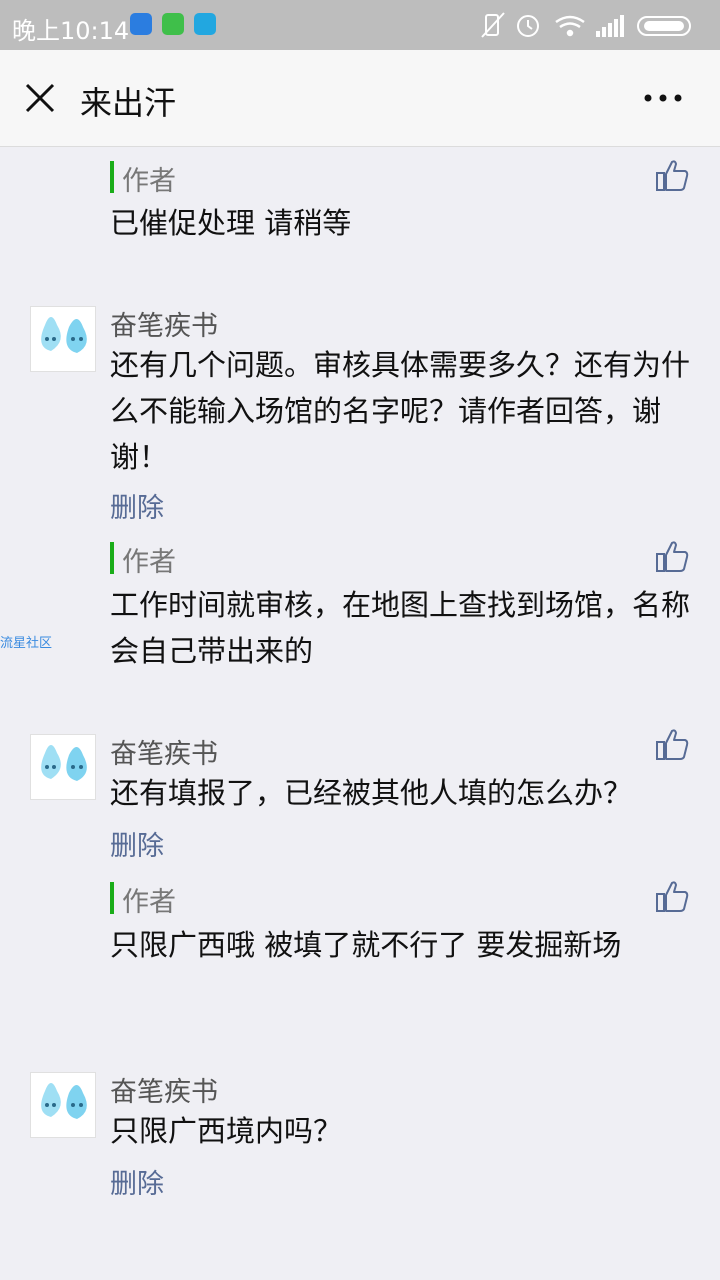 The width and height of the screenshot is (720, 1280). I want to click on author-reply-text: 工作时间就审核，在地图上查找到场馆，名称会自己带出来的, so click(400, 628).